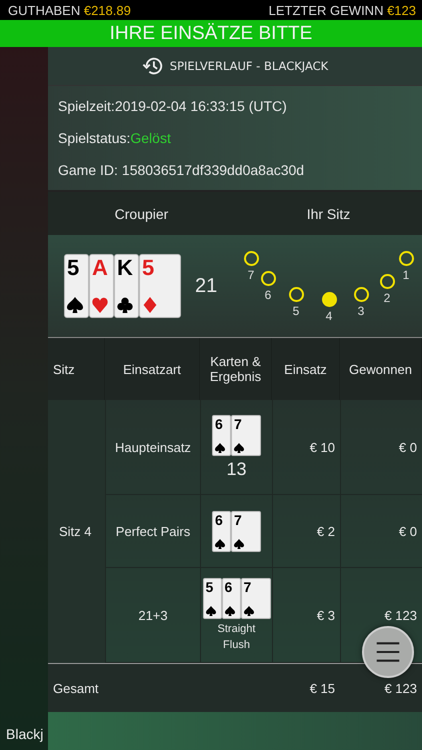 This screenshot has width=422, height=750. I want to click on info-line: Game ID: 158036517df339dd0a8ac30d, so click(182, 170).